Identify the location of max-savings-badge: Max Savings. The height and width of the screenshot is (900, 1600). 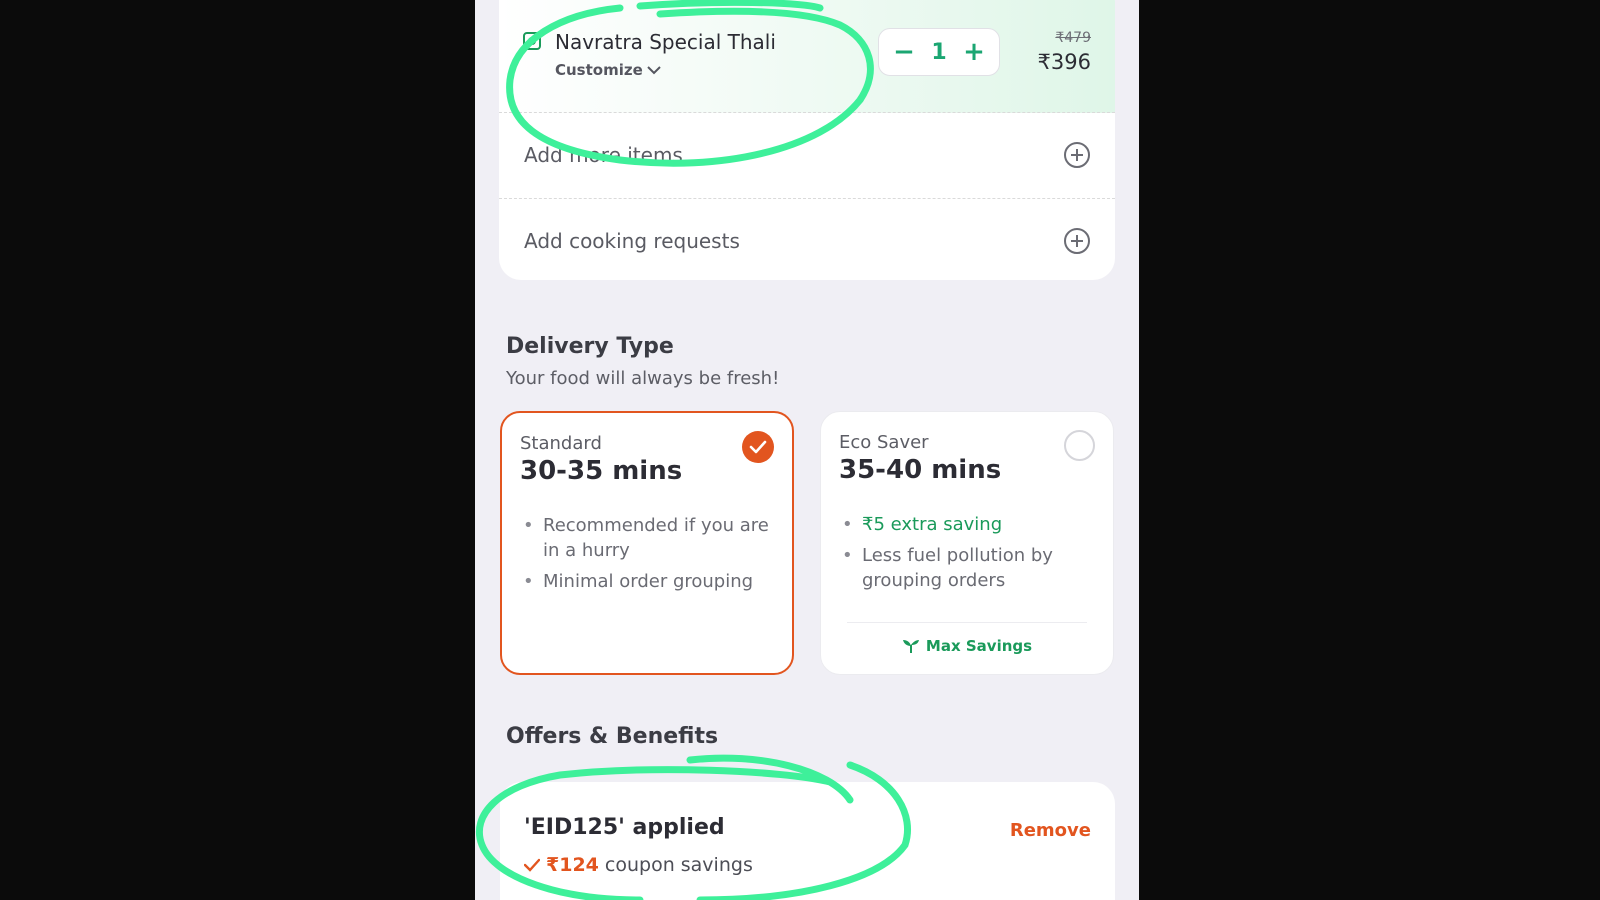
(967, 646).